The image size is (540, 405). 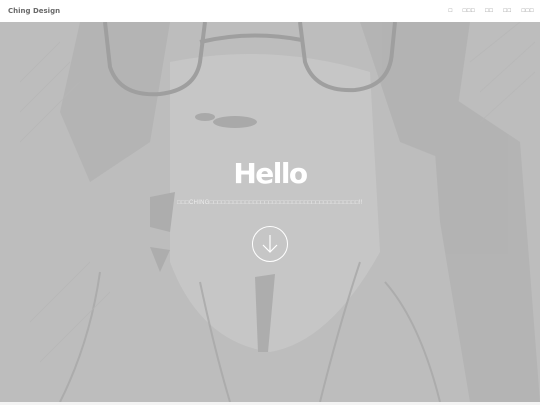 I want to click on nav-item-2: □□□, so click(x=469, y=11).